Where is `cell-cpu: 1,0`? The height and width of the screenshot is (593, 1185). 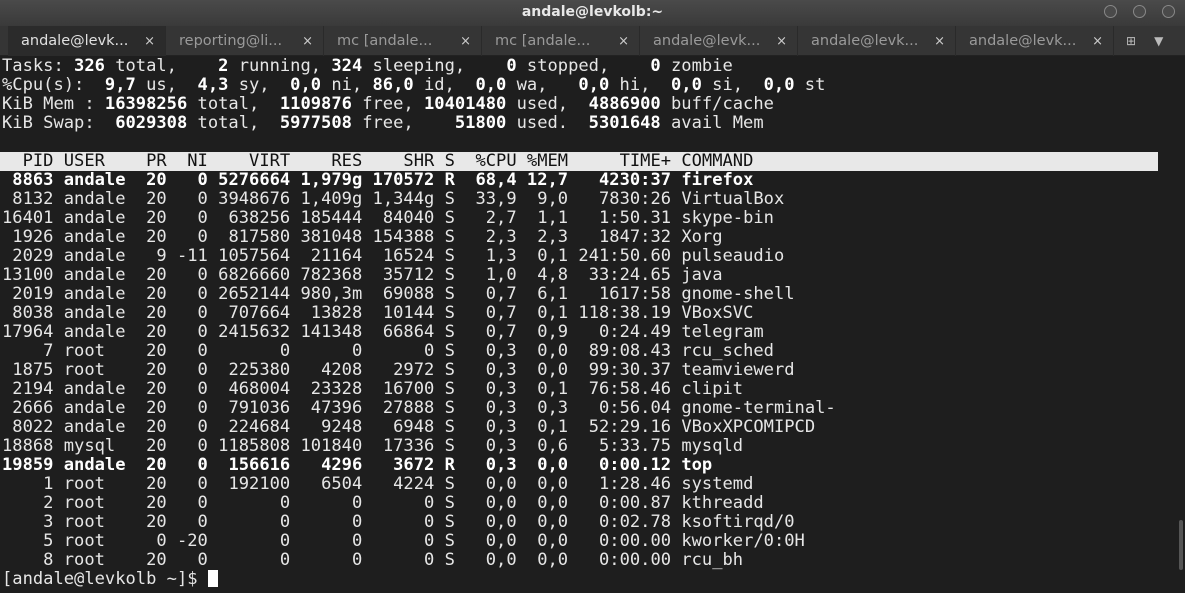 cell-cpu: 1,0 is located at coordinates (485, 275).